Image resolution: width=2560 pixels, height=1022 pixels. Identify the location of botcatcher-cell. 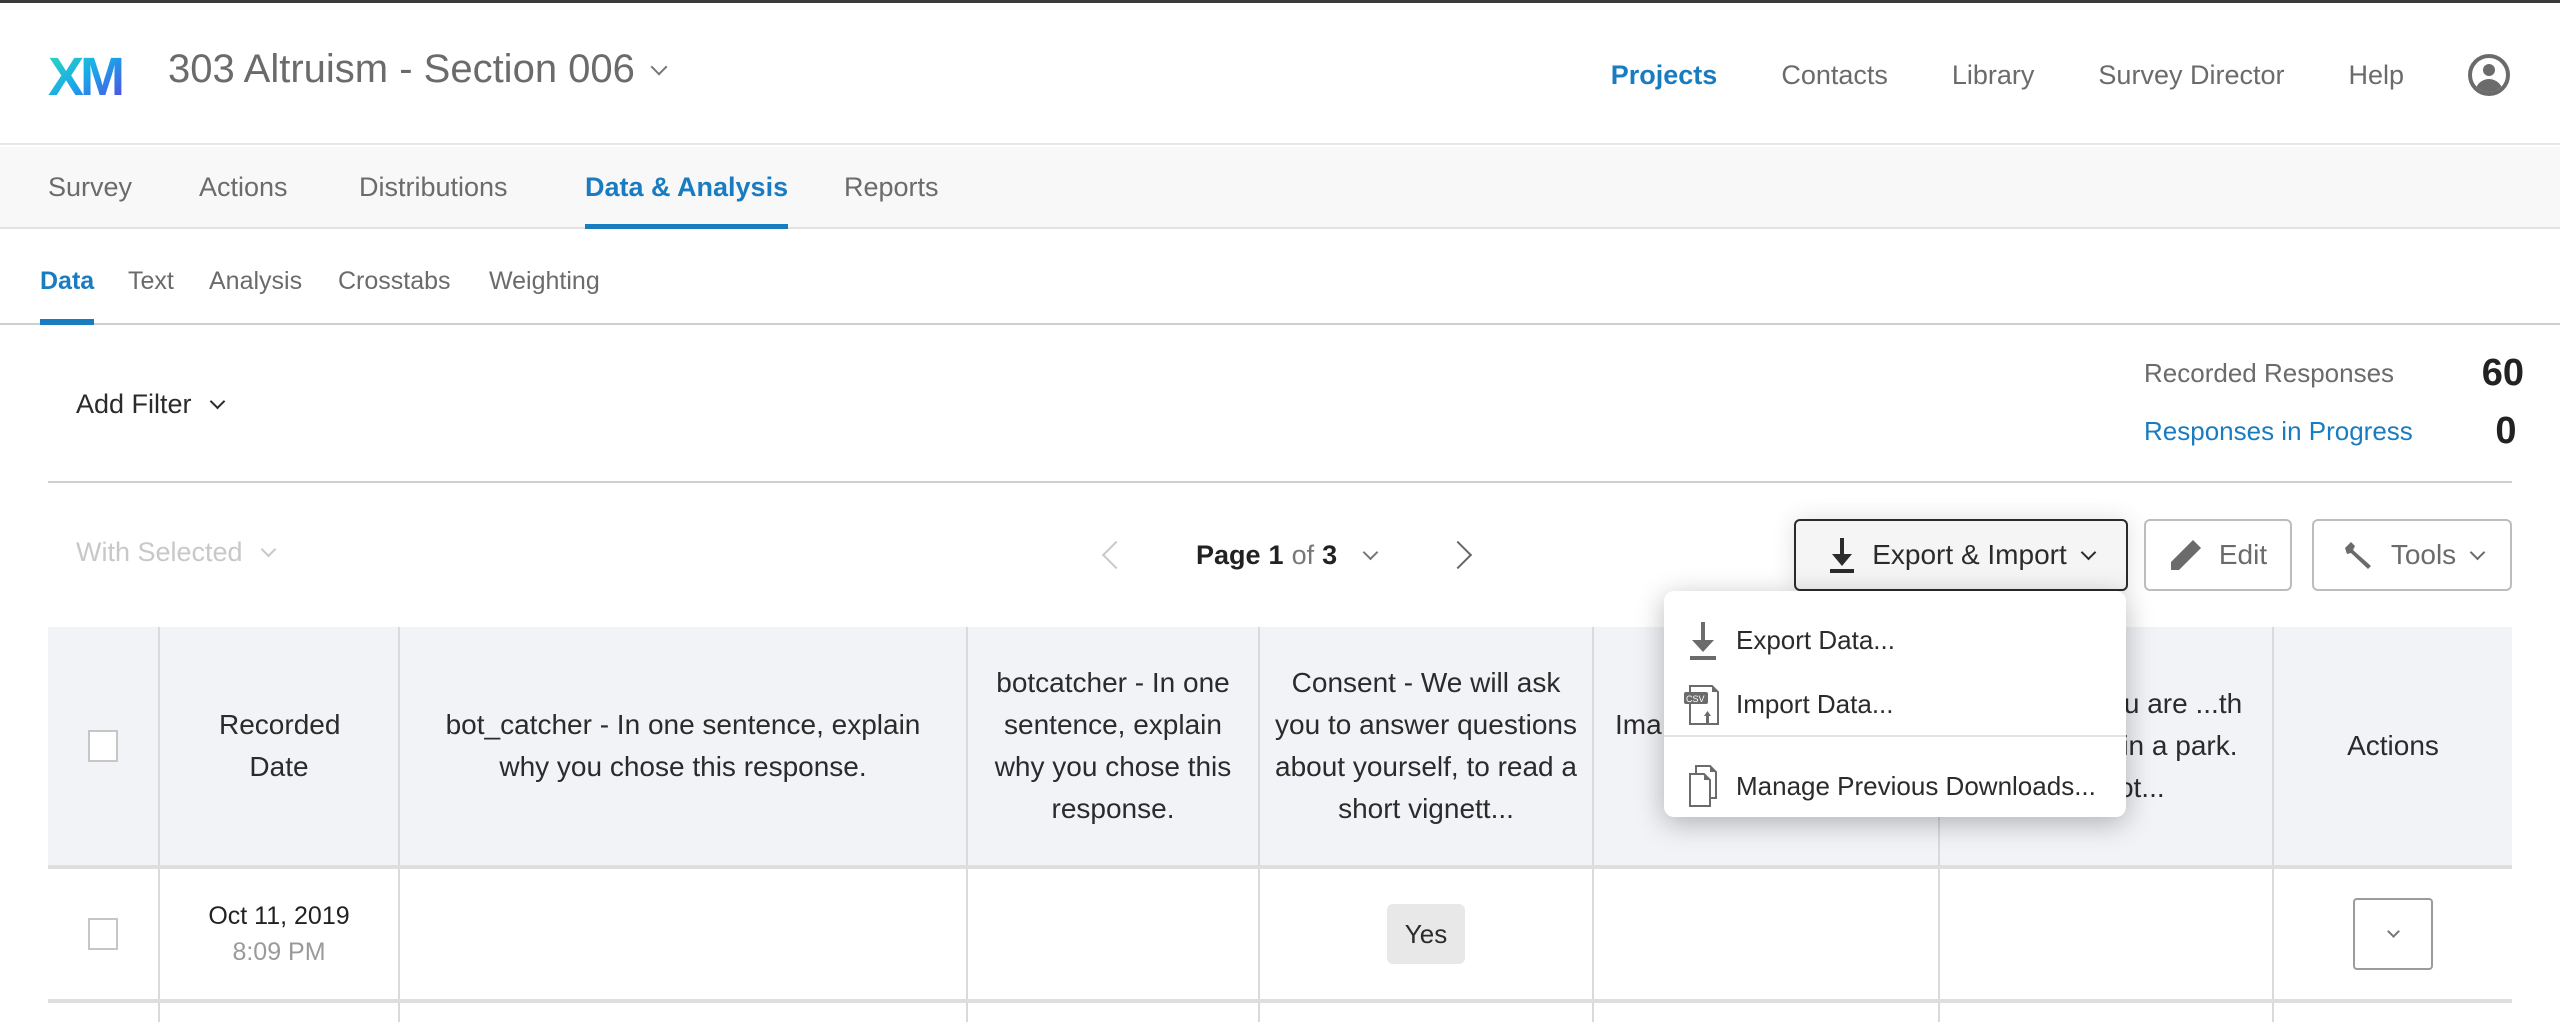
(1112, 934).